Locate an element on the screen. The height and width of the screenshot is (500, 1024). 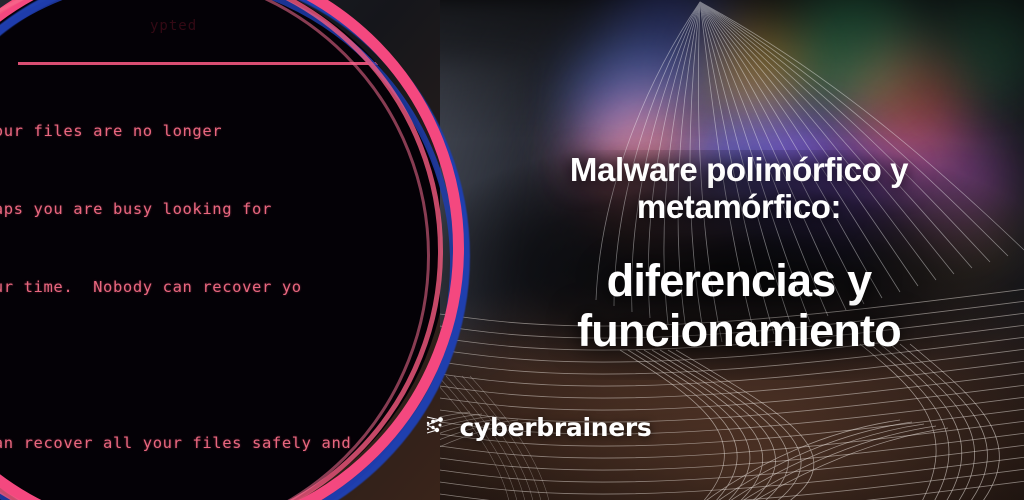
brand-wordmark: cyberbrainers is located at coordinates (555, 427).